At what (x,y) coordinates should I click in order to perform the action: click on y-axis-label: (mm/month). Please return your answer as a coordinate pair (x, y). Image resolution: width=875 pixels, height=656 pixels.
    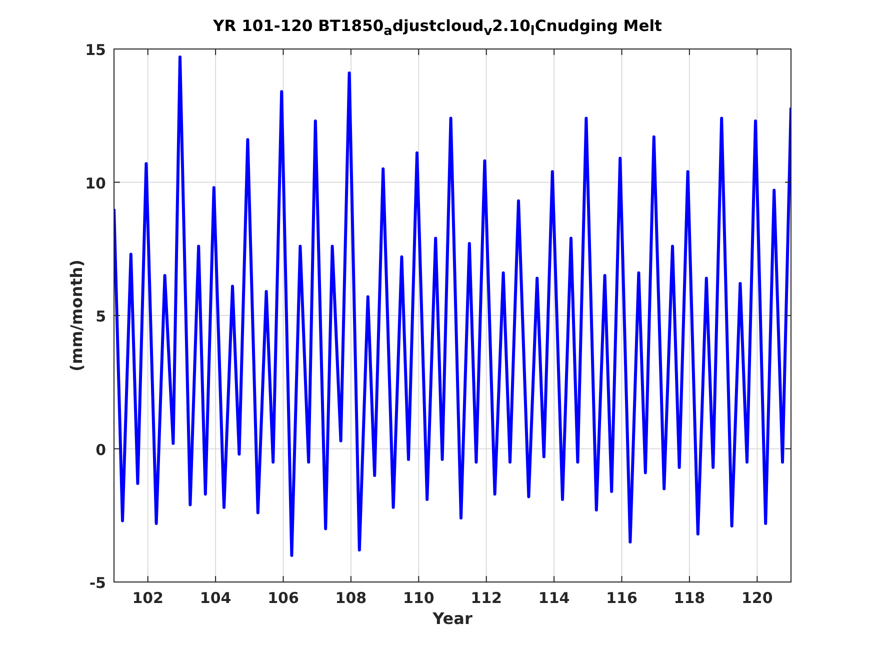
    Looking at the image, I should click on (76, 316).